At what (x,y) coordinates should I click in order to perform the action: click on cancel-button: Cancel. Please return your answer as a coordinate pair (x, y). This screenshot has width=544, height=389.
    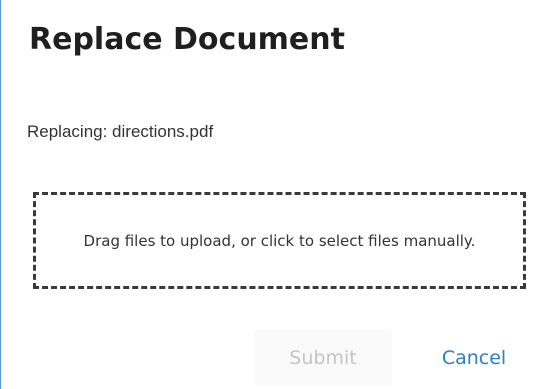
    Looking at the image, I should click on (474, 358).